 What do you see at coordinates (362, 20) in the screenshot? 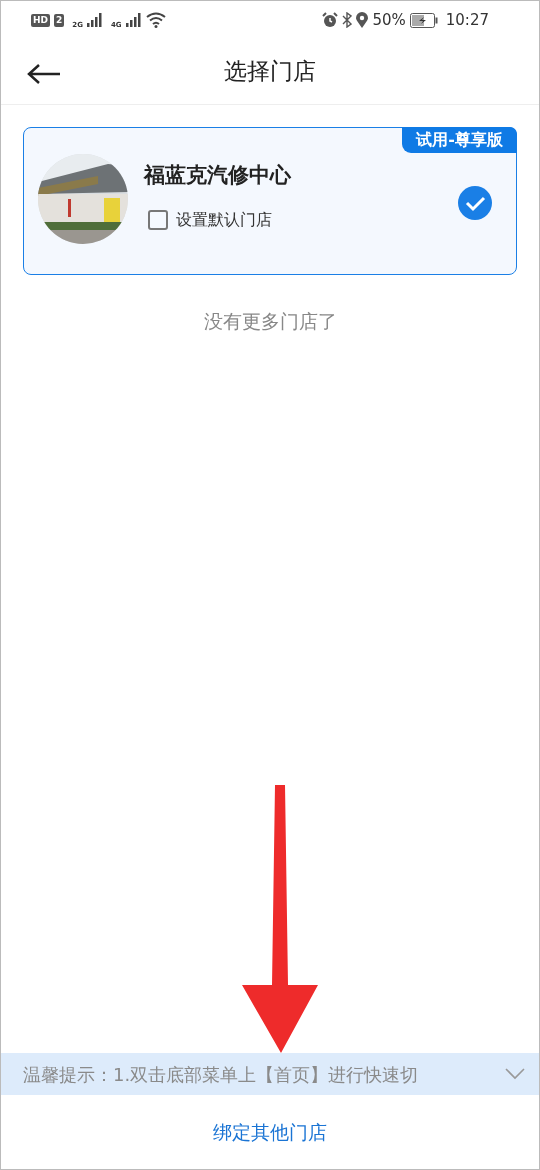
I see `location-icon` at bounding box center [362, 20].